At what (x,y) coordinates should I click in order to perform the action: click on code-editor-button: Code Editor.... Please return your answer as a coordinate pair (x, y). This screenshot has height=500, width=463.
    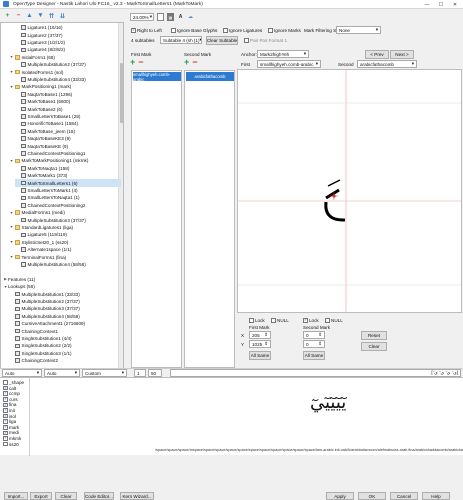
    Looking at the image, I should click on (99, 496).